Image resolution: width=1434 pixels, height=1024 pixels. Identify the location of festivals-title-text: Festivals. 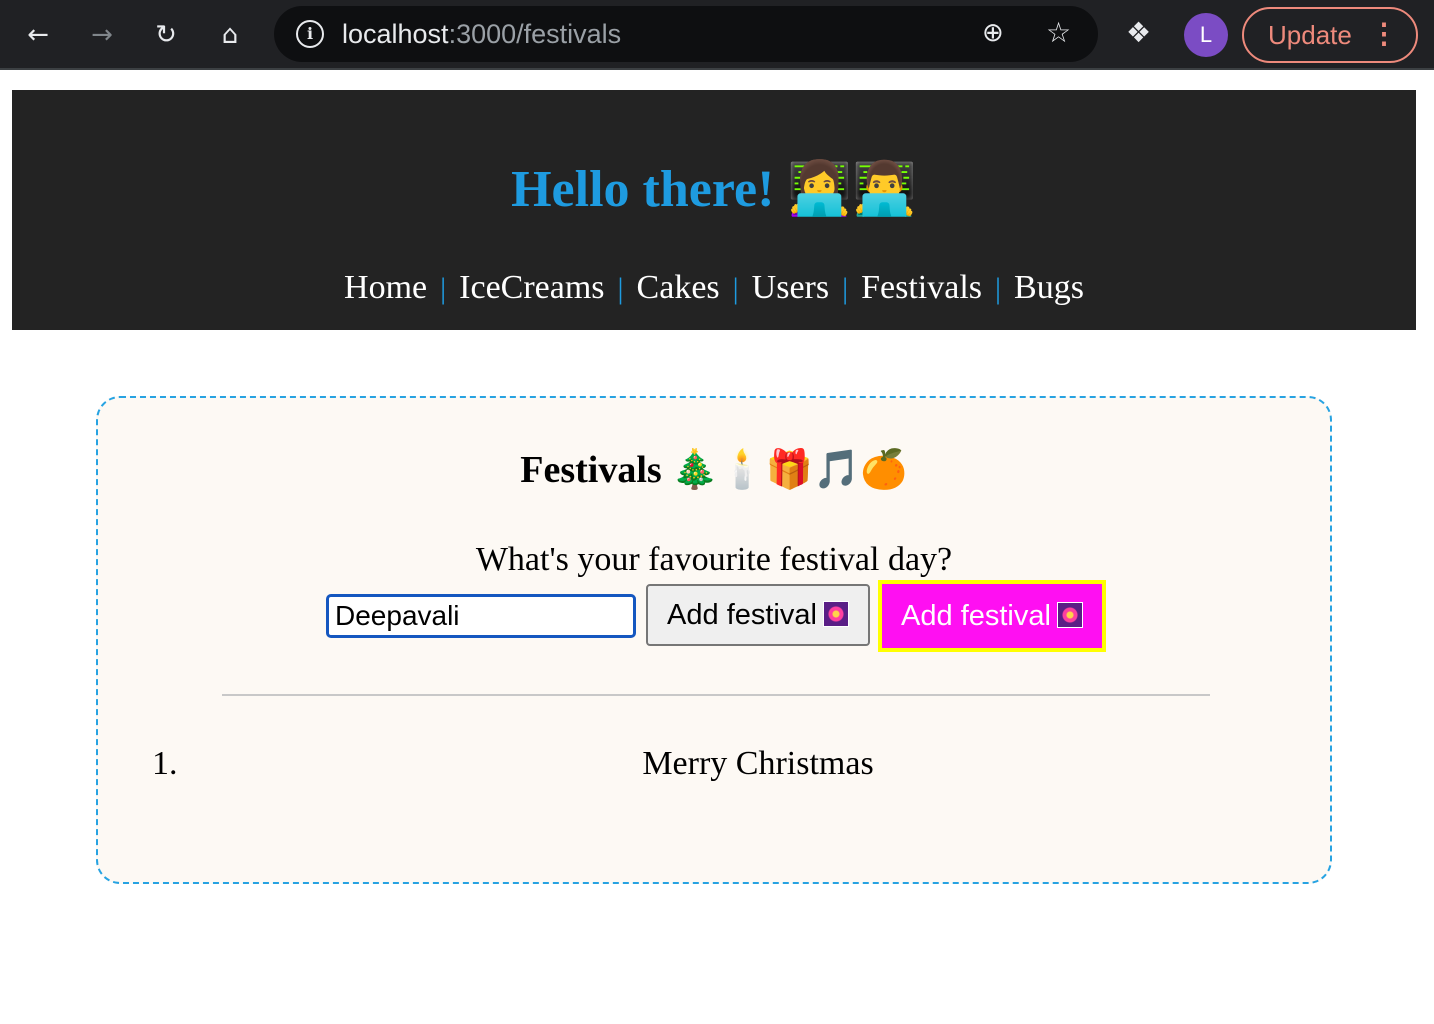
(591, 470).